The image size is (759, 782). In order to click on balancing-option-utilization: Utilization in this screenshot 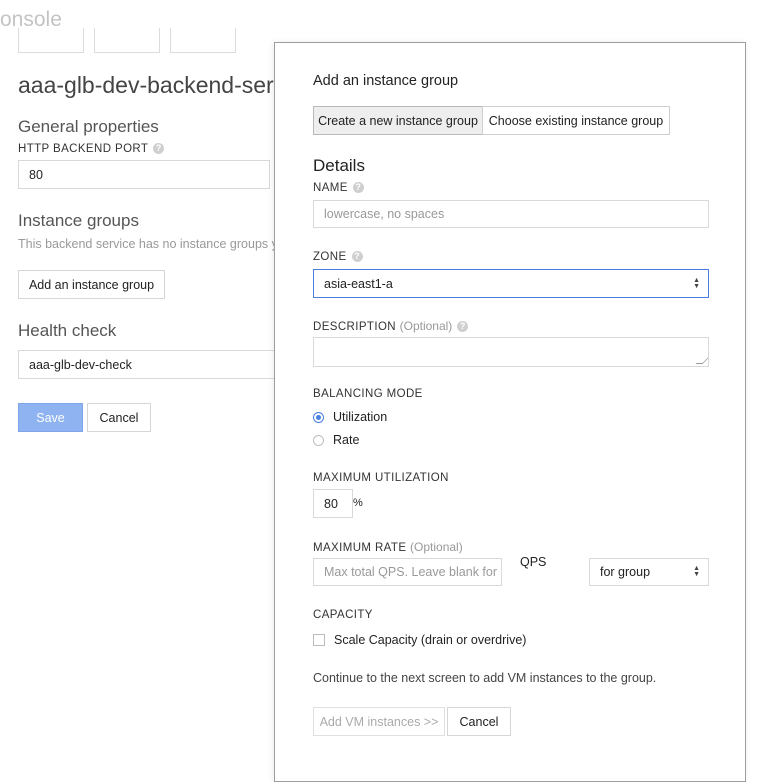, I will do `click(350, 417)`.